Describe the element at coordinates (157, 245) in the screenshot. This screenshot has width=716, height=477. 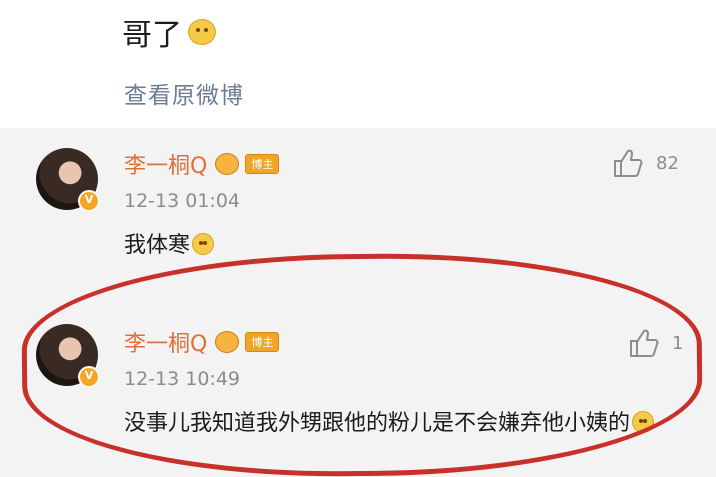
I see `comment-text-content: 我体寒` at that location.